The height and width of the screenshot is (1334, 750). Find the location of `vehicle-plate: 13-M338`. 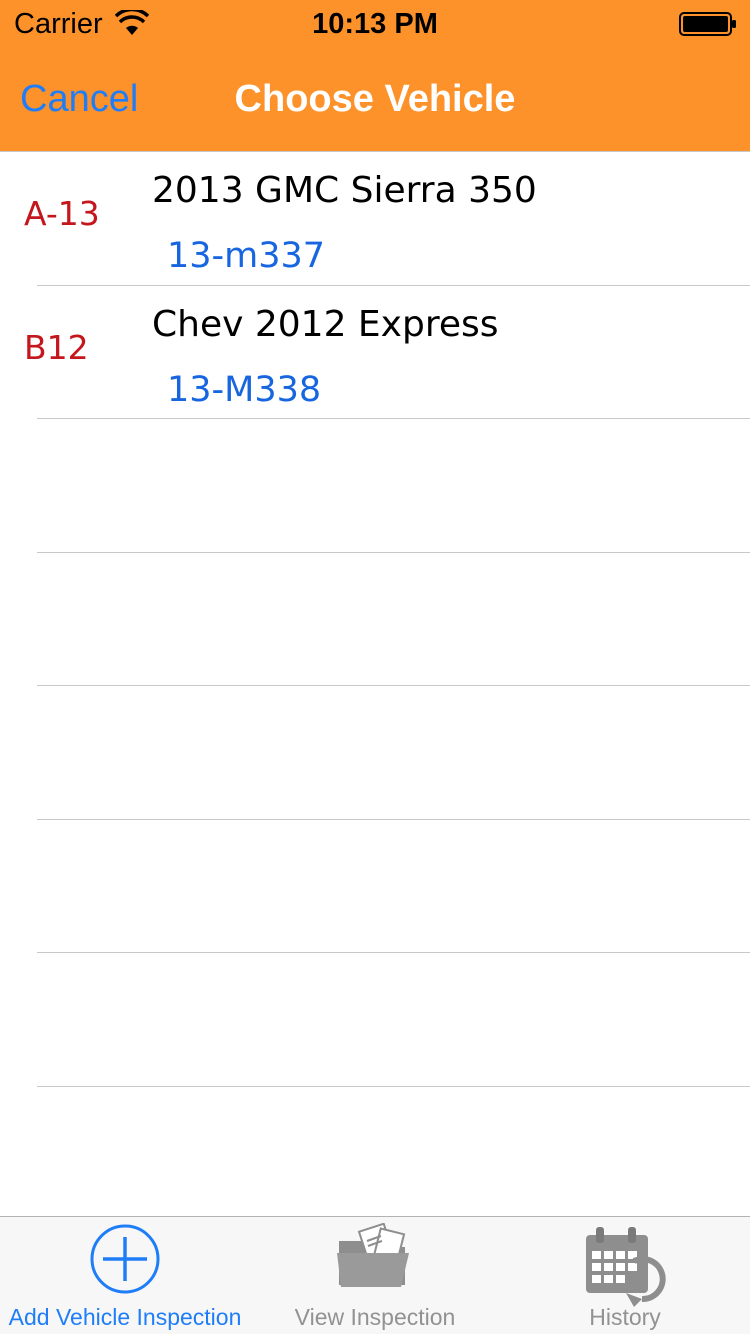

vehicle-plate: 13-M338 is located at coordinates (244, 389).